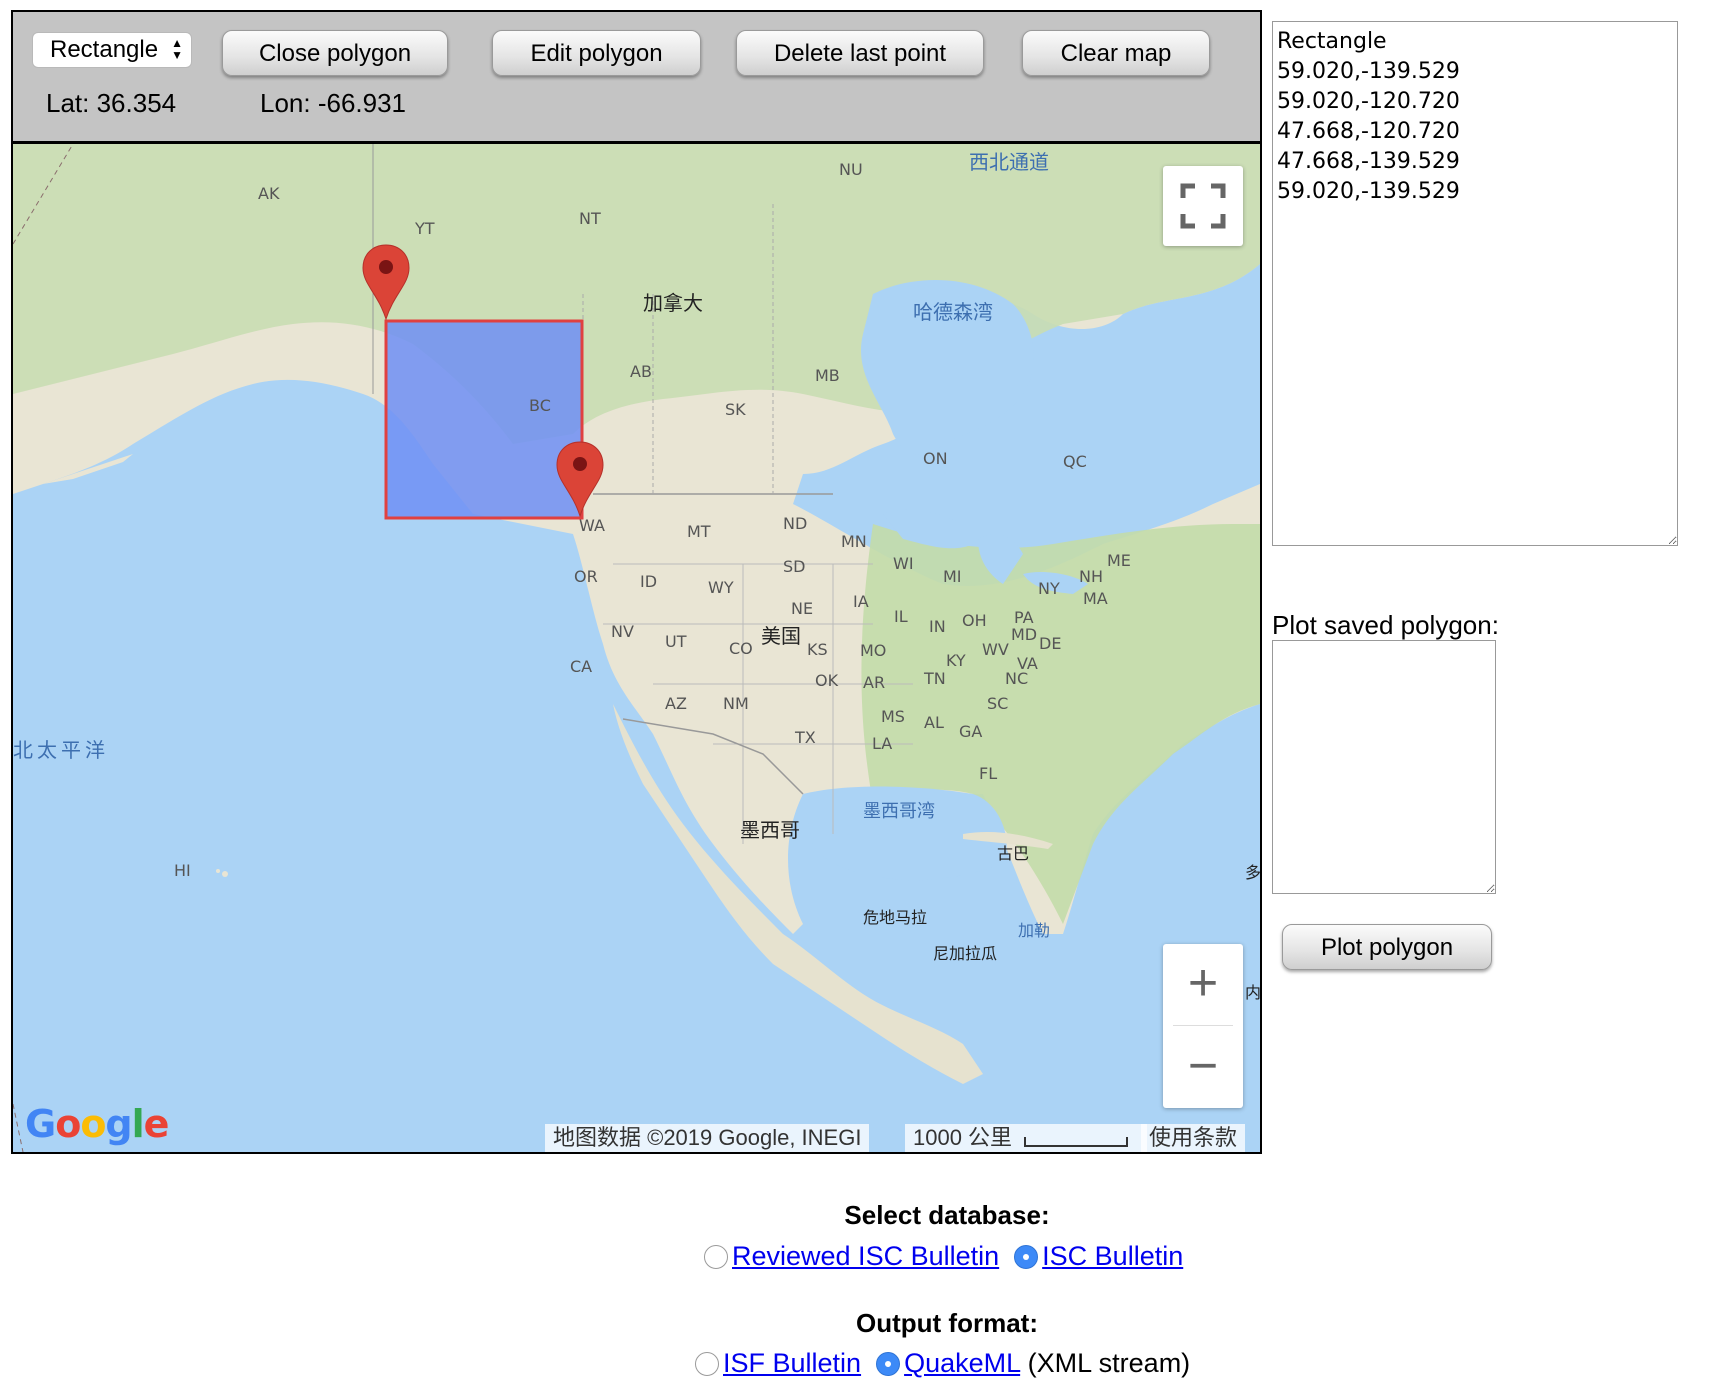  I want to click on map-label: OH, so click(974, 620).